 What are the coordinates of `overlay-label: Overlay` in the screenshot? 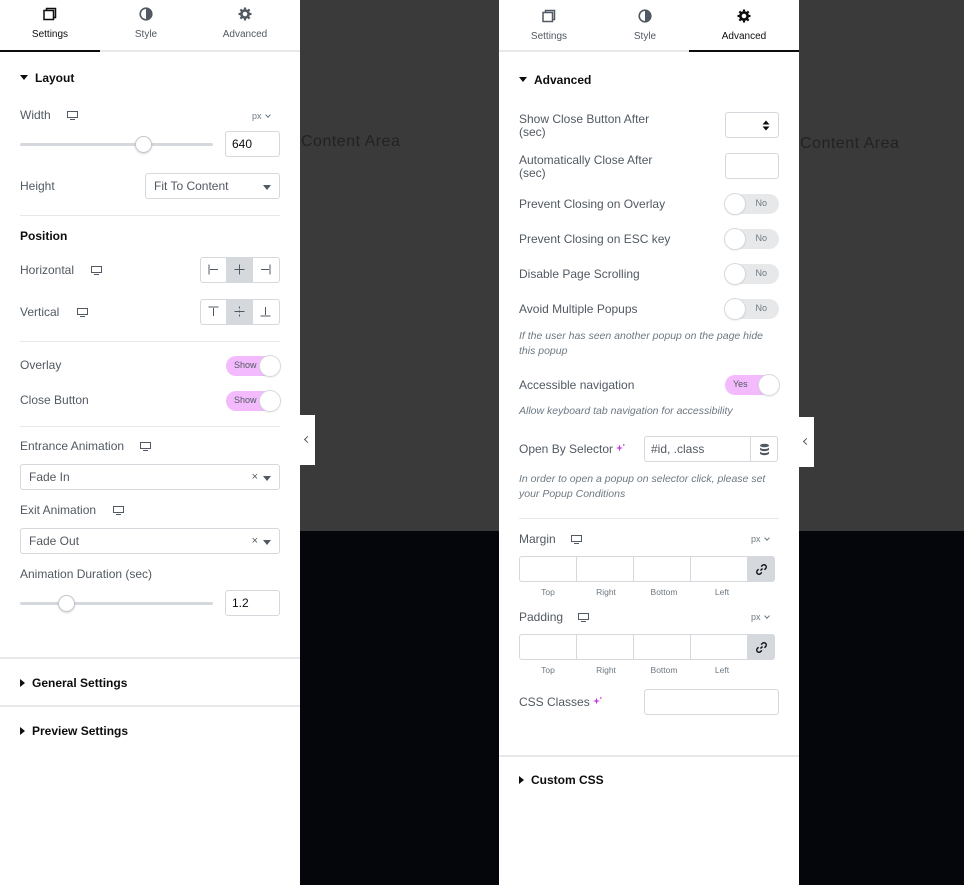 It's located at (41, 365).